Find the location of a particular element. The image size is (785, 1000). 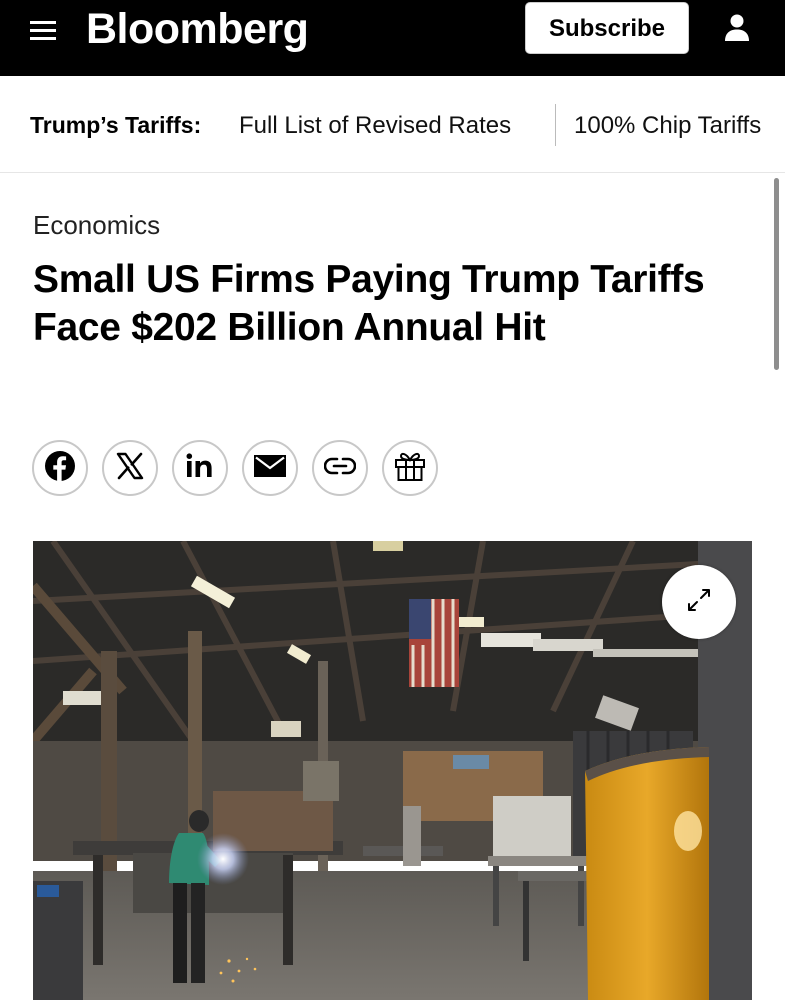

expand-icon is located at coordinates (699, 602).